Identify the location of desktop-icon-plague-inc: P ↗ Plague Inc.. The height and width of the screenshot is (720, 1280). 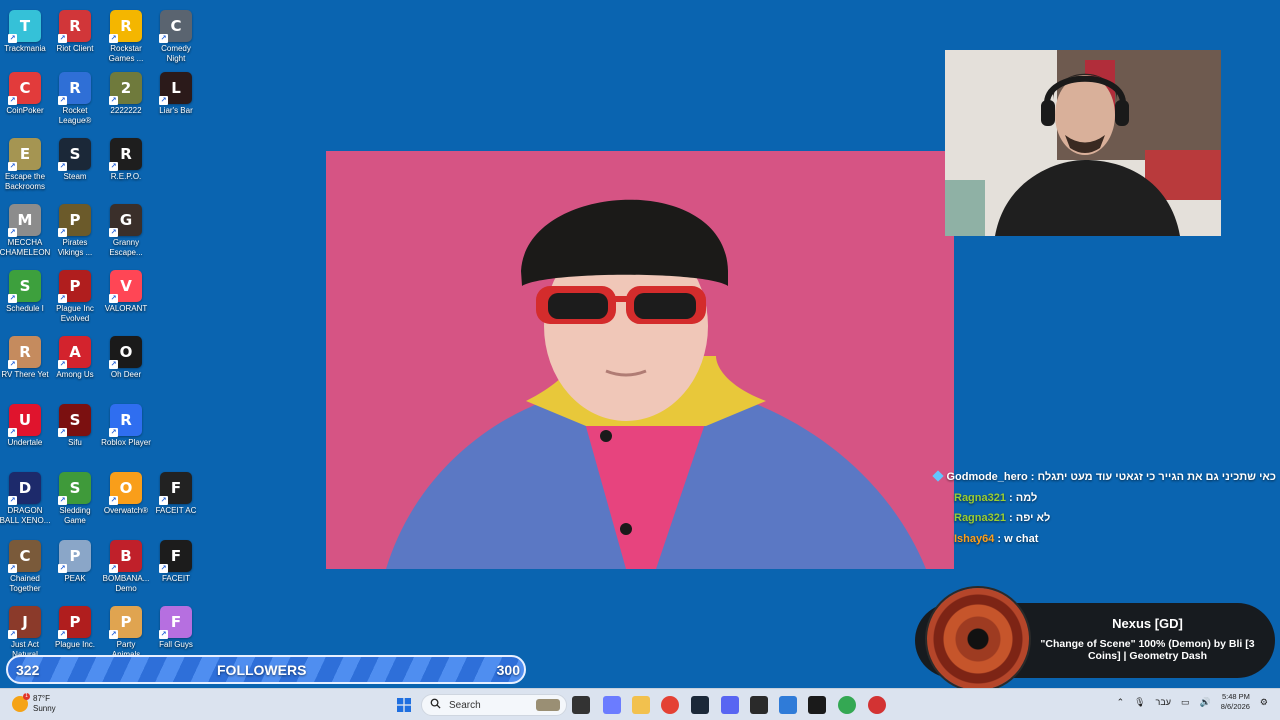
(75, 628).